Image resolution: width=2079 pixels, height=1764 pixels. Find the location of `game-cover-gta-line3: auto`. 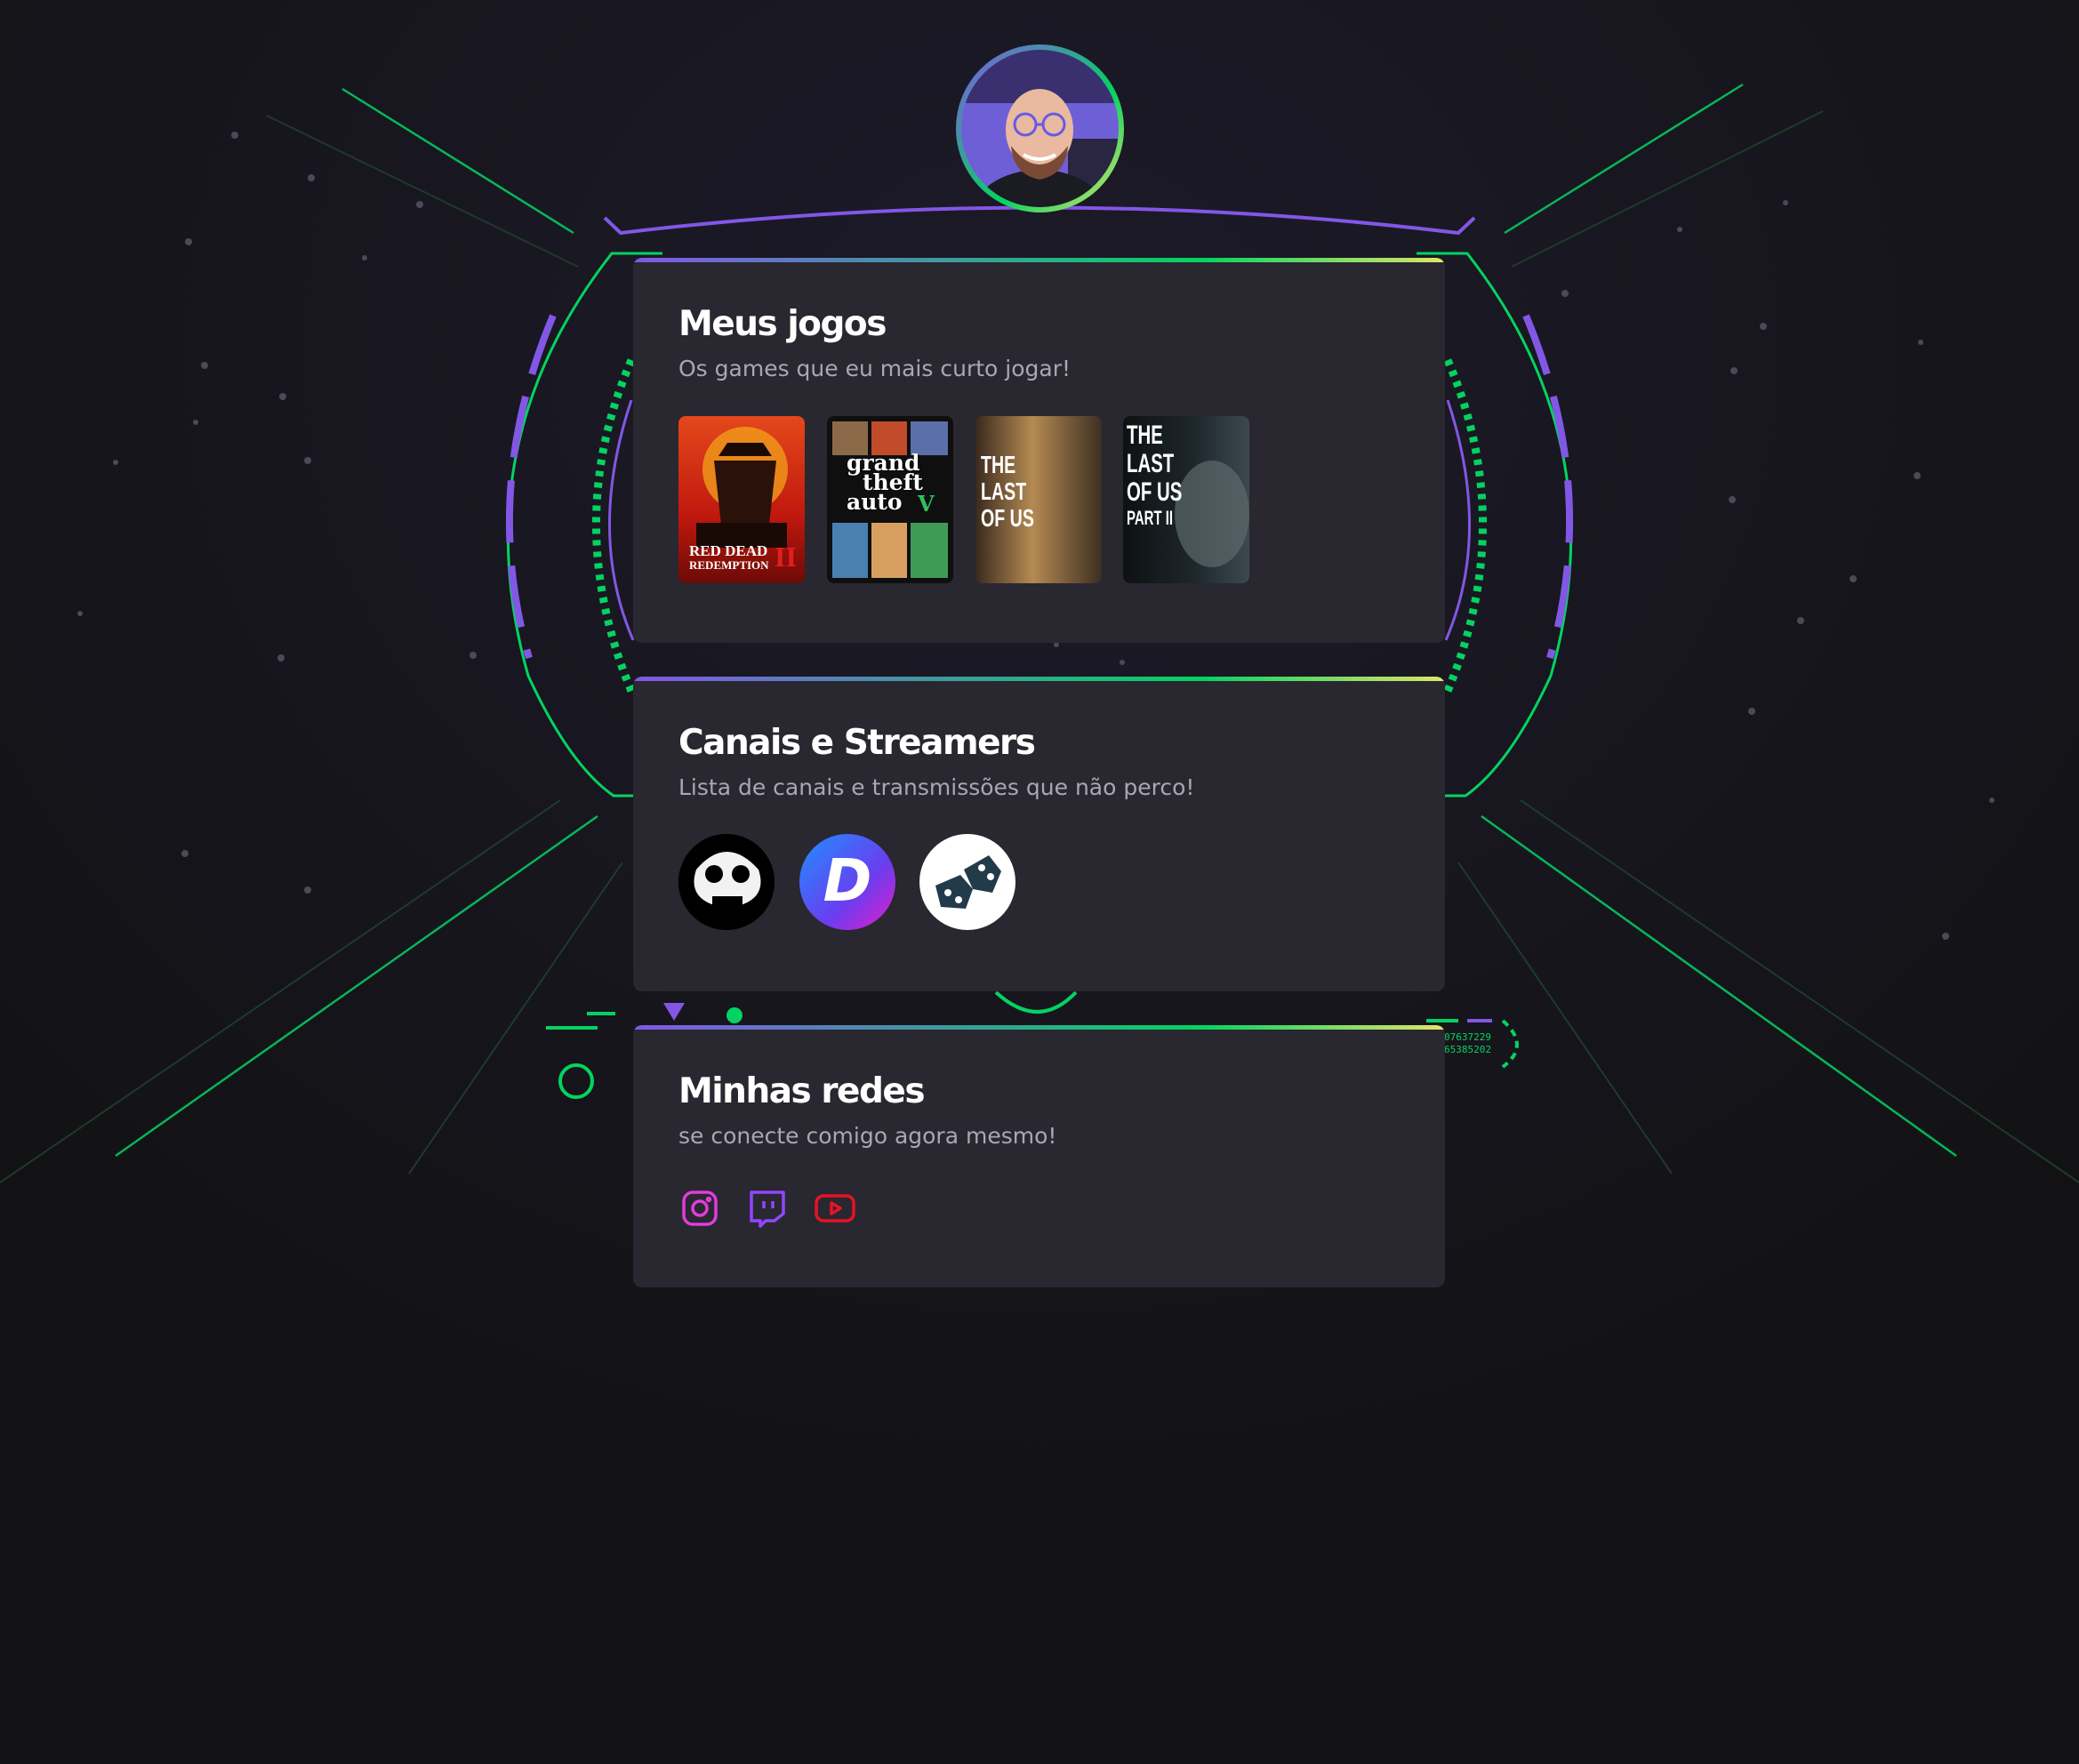

game-cover-gta-line3: auto is located at coordinates (875, 502).